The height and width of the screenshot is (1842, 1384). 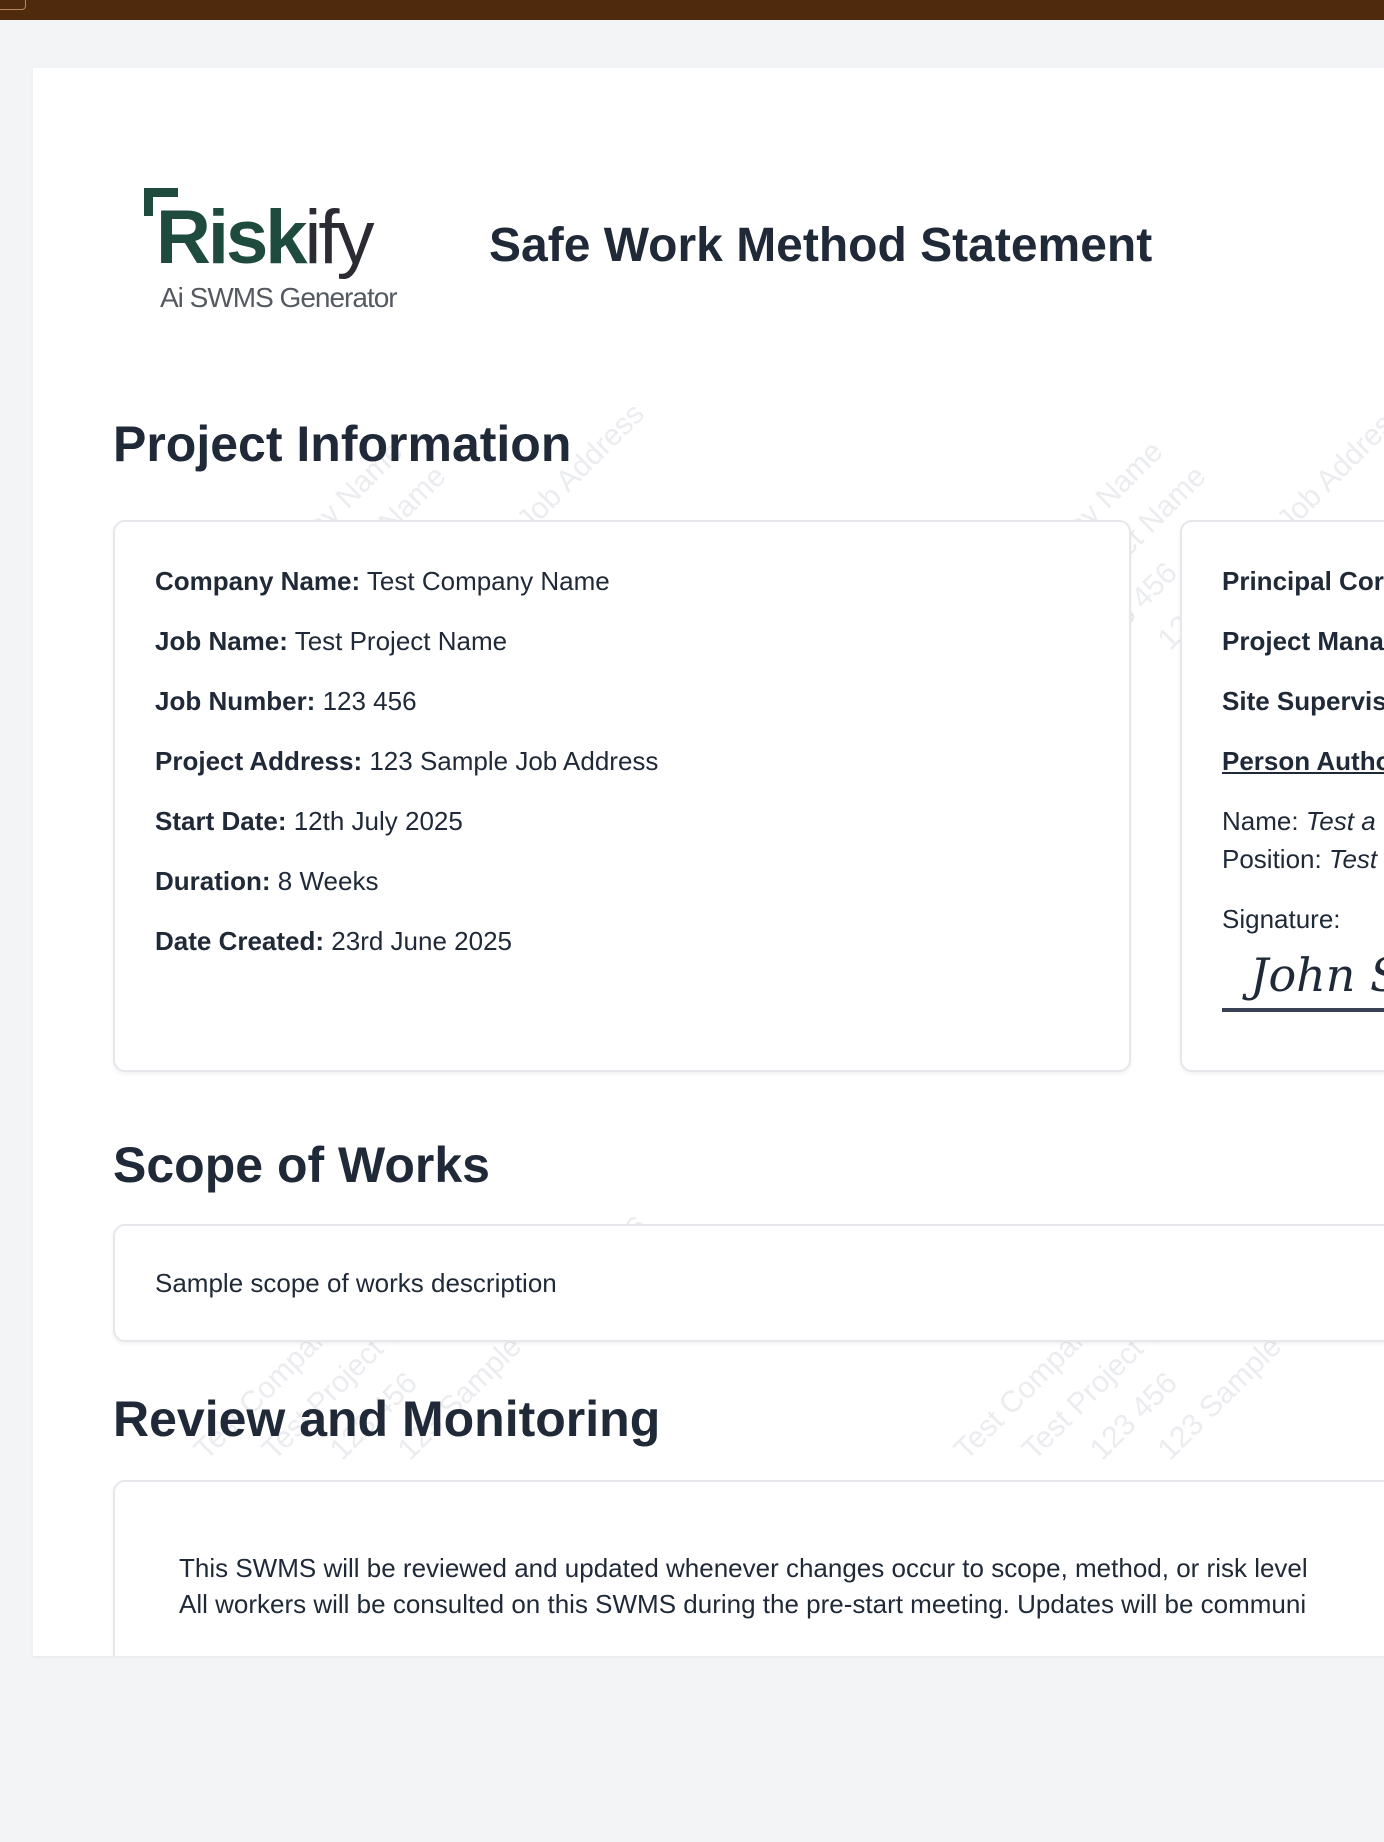 I want to click on field-company-name: Company Name: Test Company Name, so click(x=382, y=581).